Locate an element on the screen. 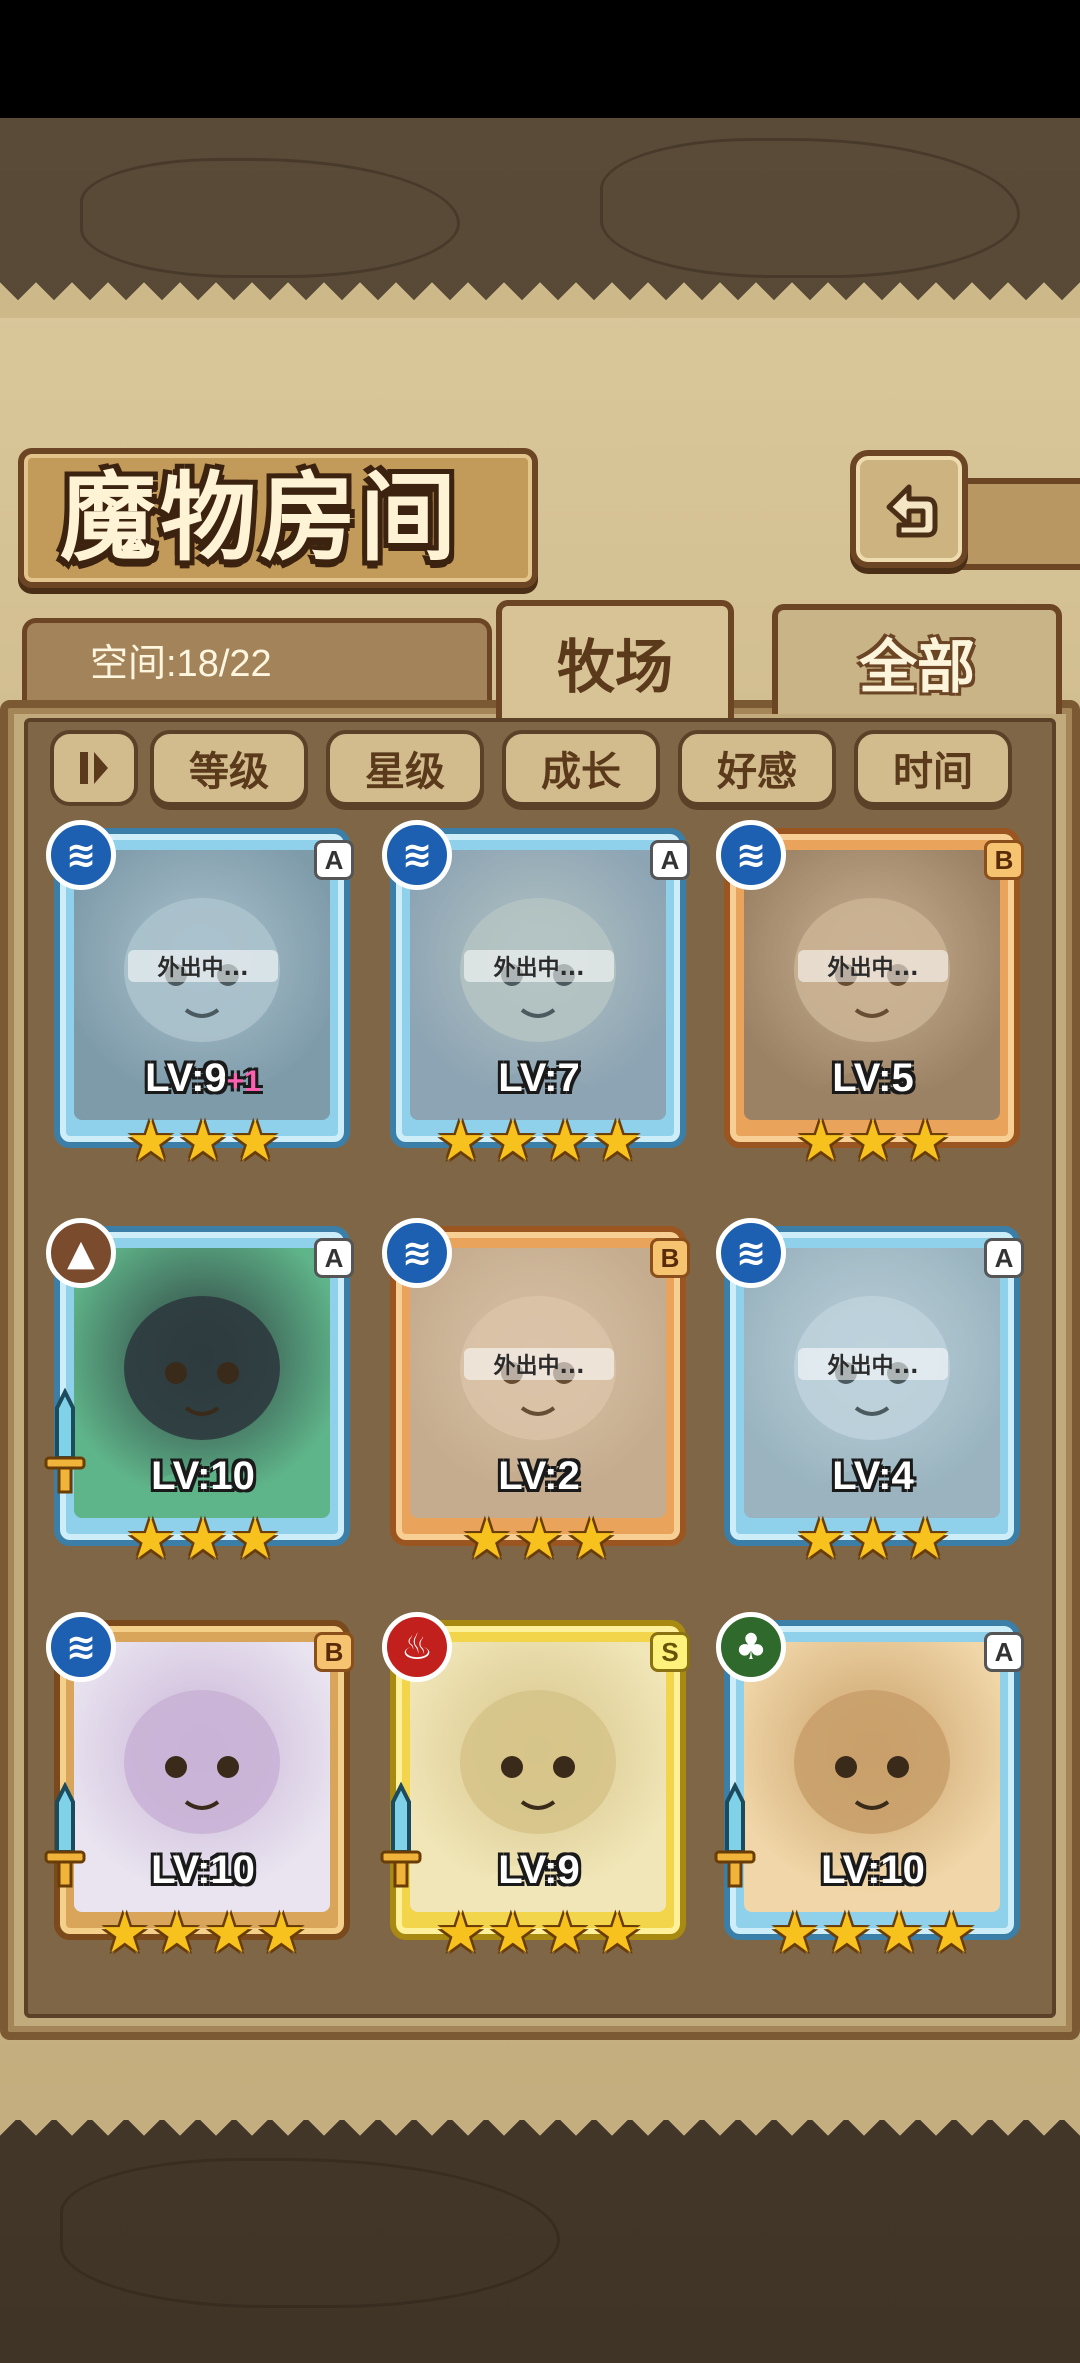 The image size is (1080, 2363). monster-card: ≋ A 外出中... LV:7 ★ ★ ★ ★ is located at coordinates (536, 996).